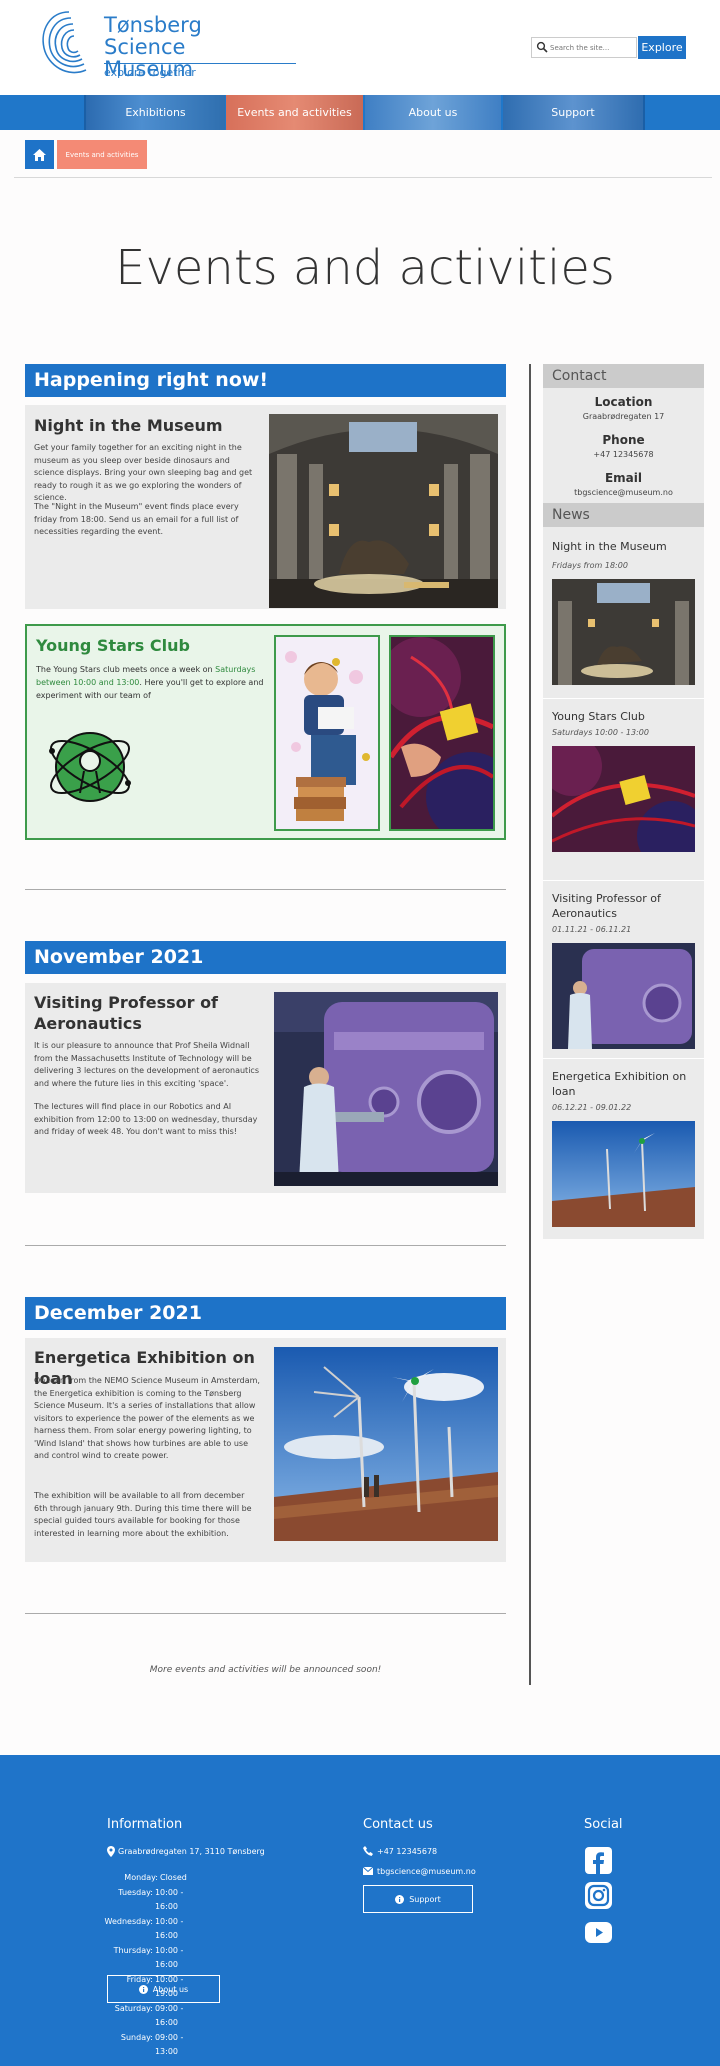 The height and width of the screenshot is (2066, 720). I want to click on news-item: Night in the Museum Fridays from 18:00, so click(623, 614).